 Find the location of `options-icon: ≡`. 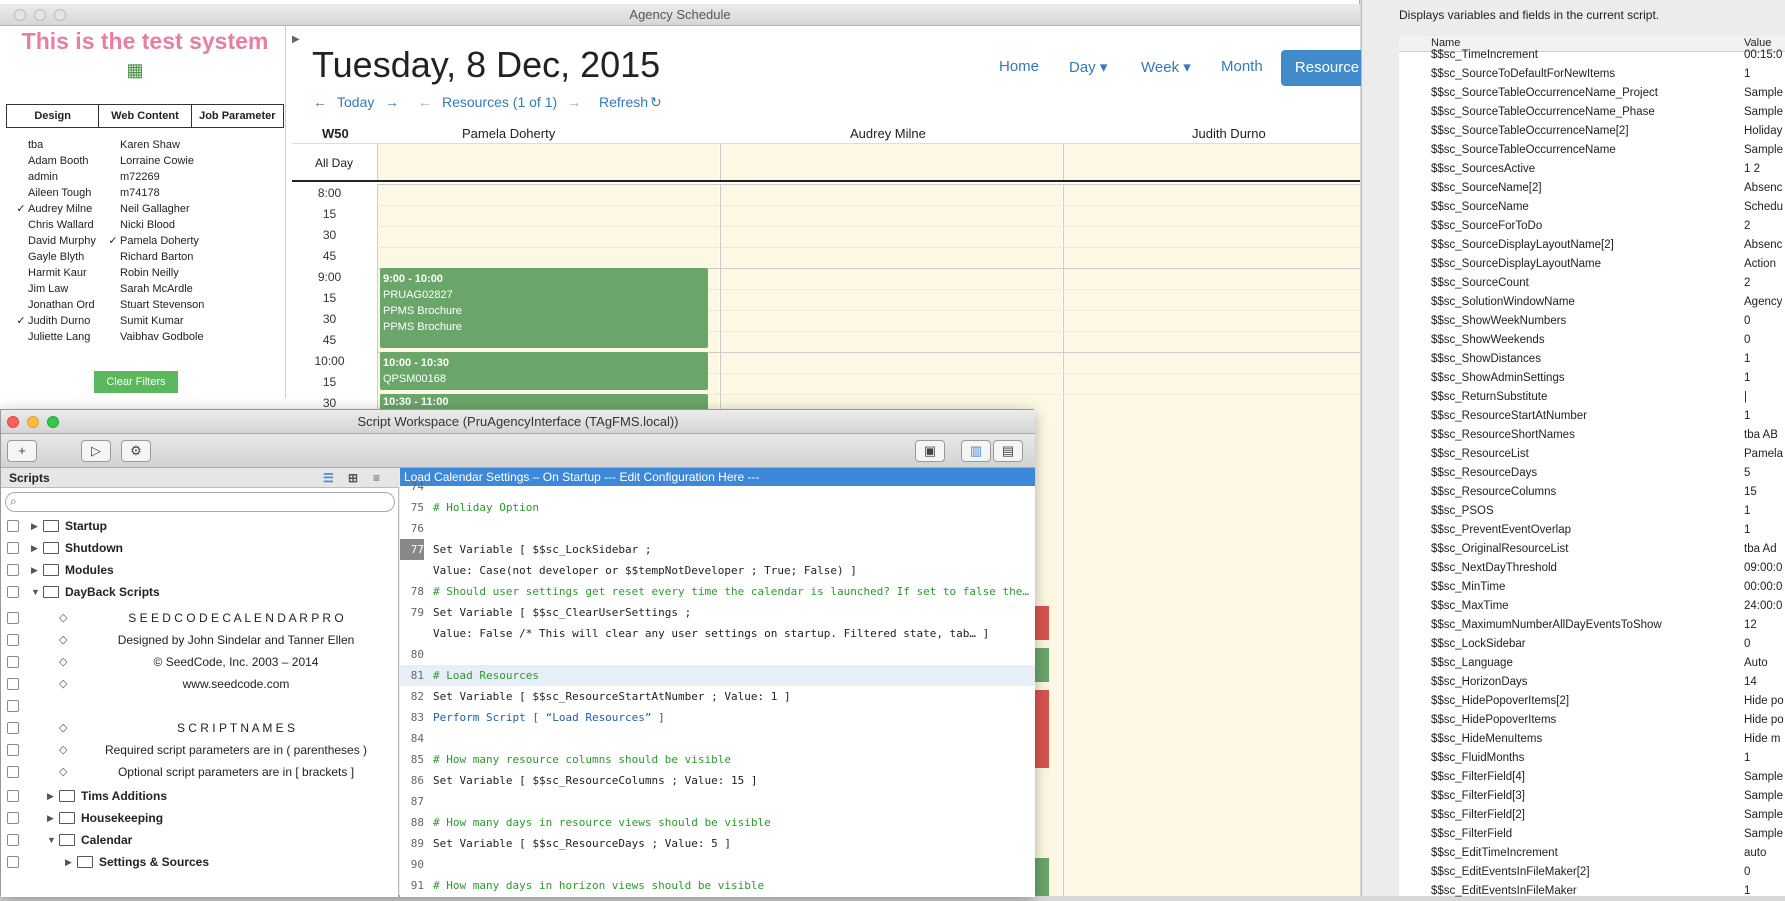

options-icon: ≡ is located at coordinates (376, 478).